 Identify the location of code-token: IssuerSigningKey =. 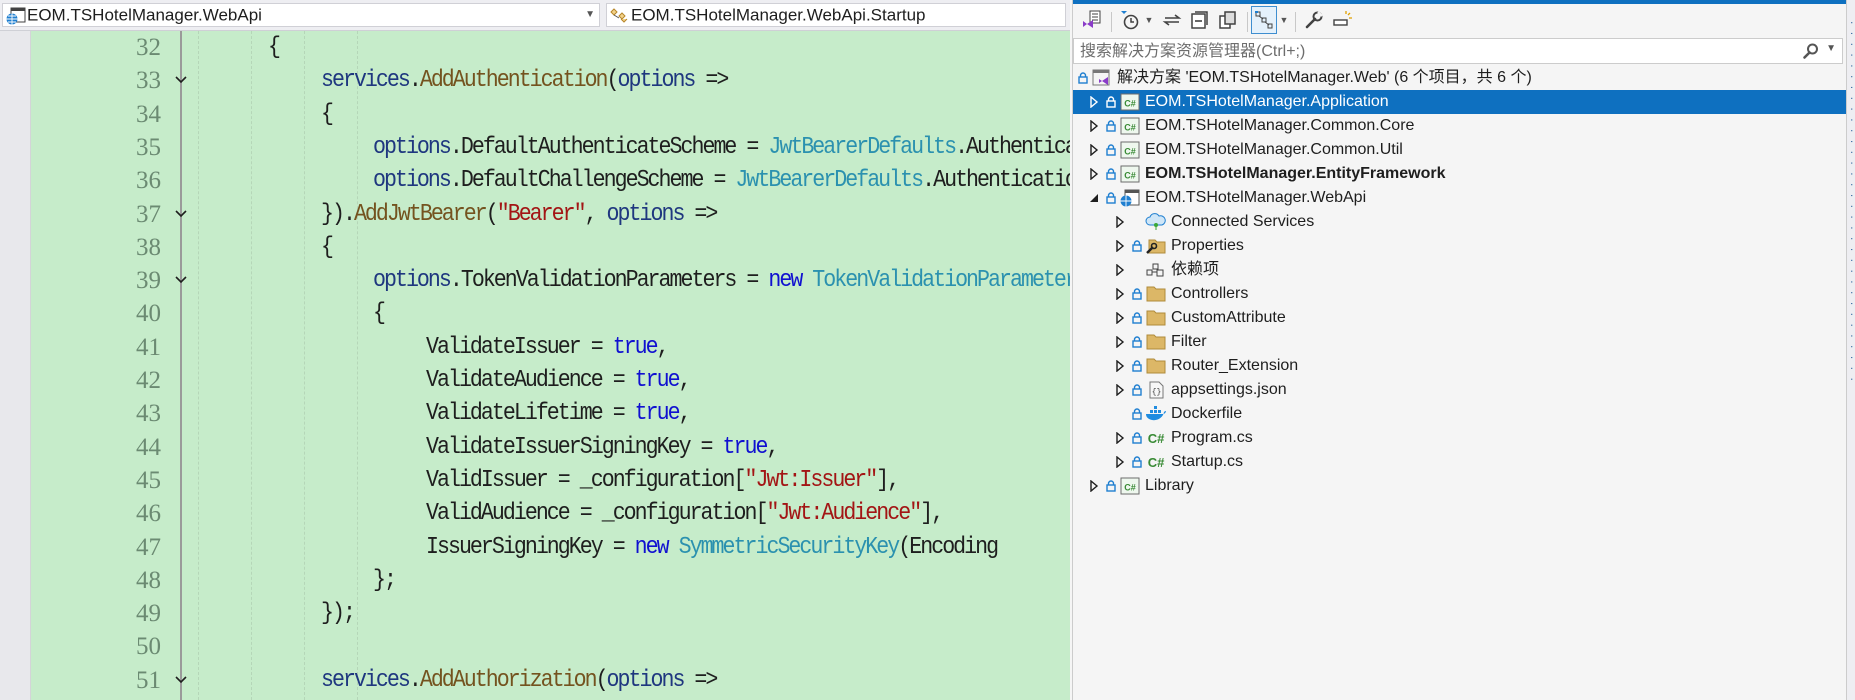
(530, 547).